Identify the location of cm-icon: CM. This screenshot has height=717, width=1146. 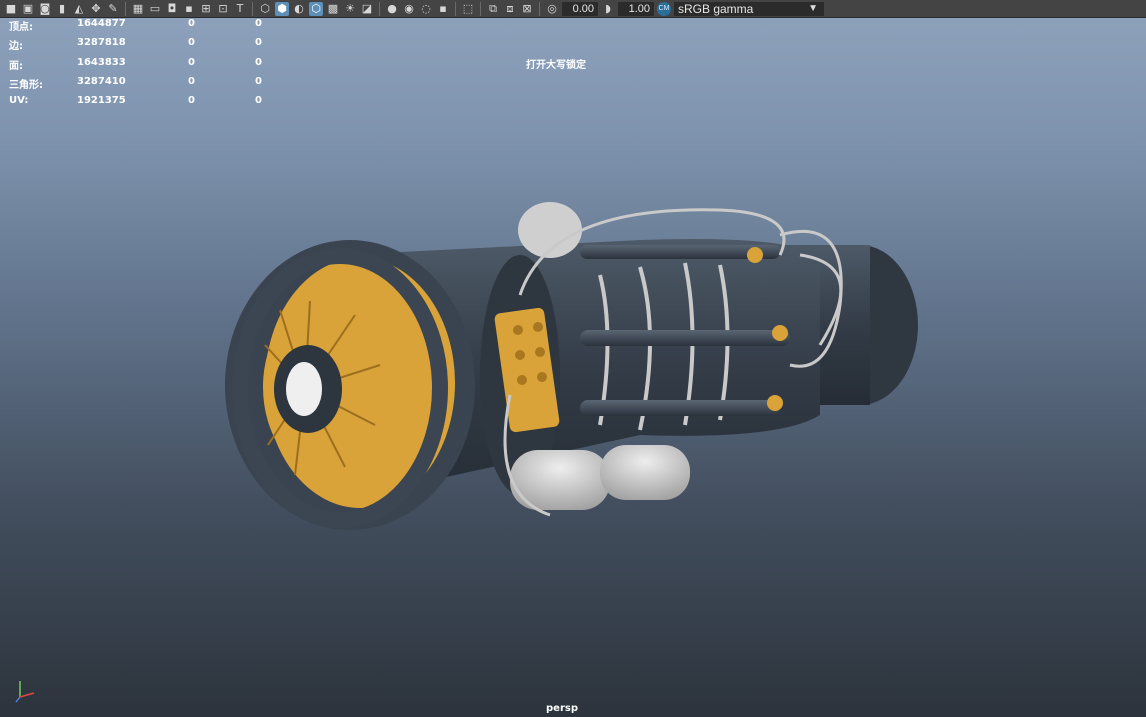
(664, 8).